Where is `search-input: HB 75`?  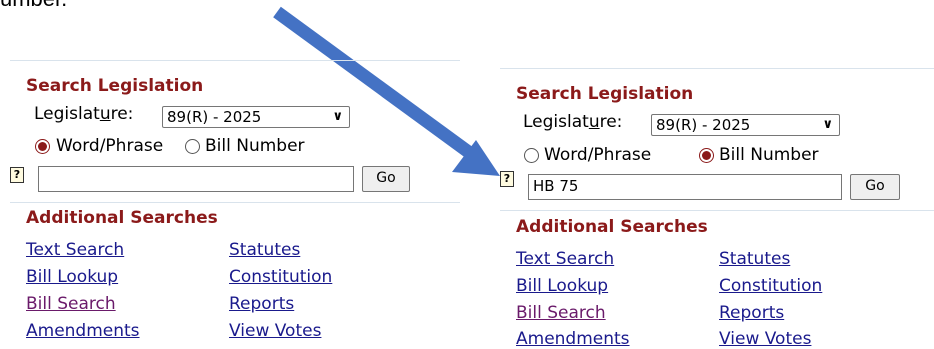
search-input: HB 75 is located at coordinates (685, 187).